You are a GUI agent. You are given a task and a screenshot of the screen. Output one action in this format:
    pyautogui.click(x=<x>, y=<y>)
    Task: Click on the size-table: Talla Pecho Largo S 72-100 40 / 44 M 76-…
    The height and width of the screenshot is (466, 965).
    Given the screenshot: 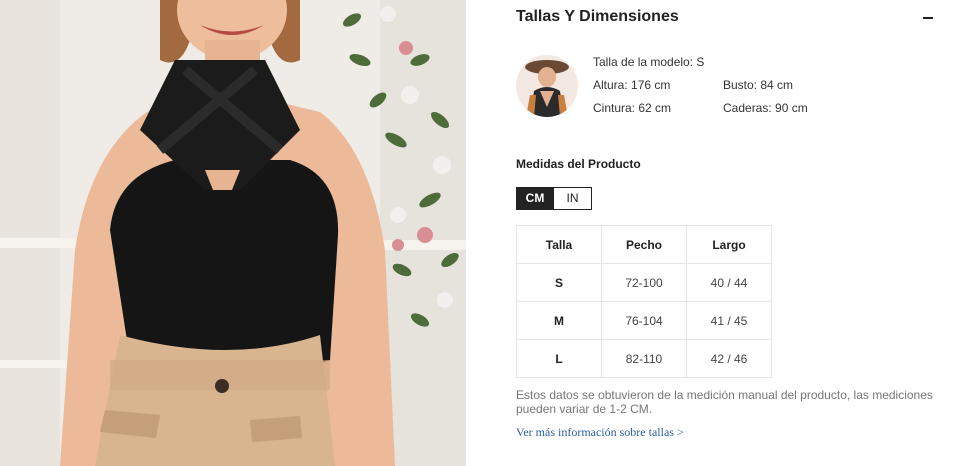 What is the action you would take?
    pyautogui.click(x=644, y=301)
    